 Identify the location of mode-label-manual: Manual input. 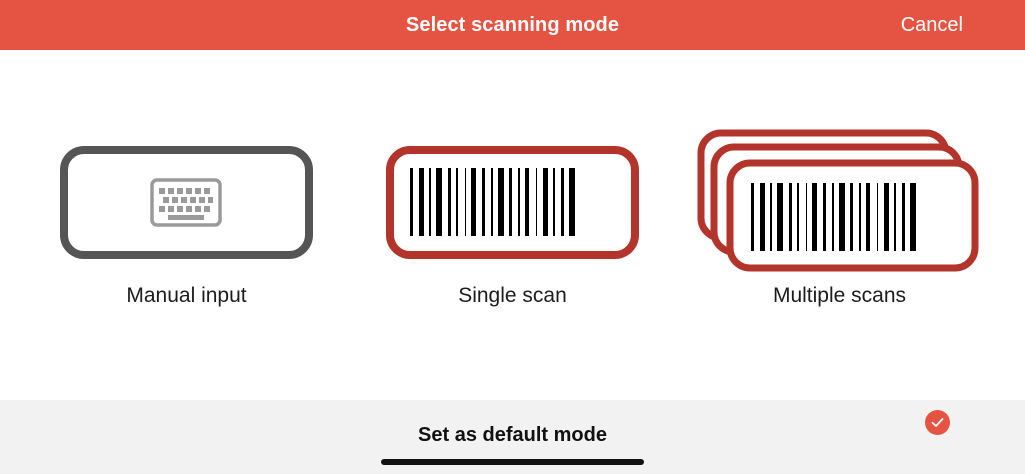
(186, 295).